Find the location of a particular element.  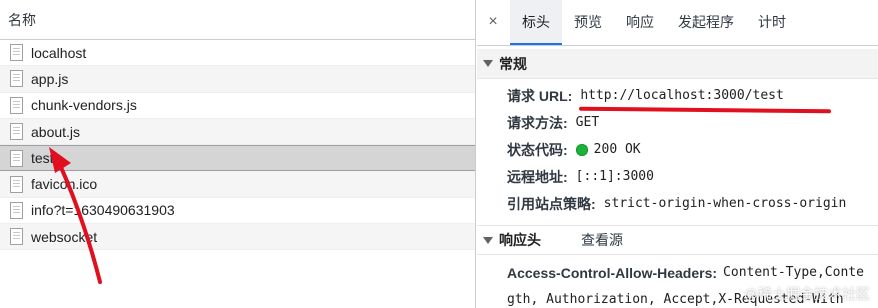

tab-headers: 标头 is located at coordinates (536, 22).